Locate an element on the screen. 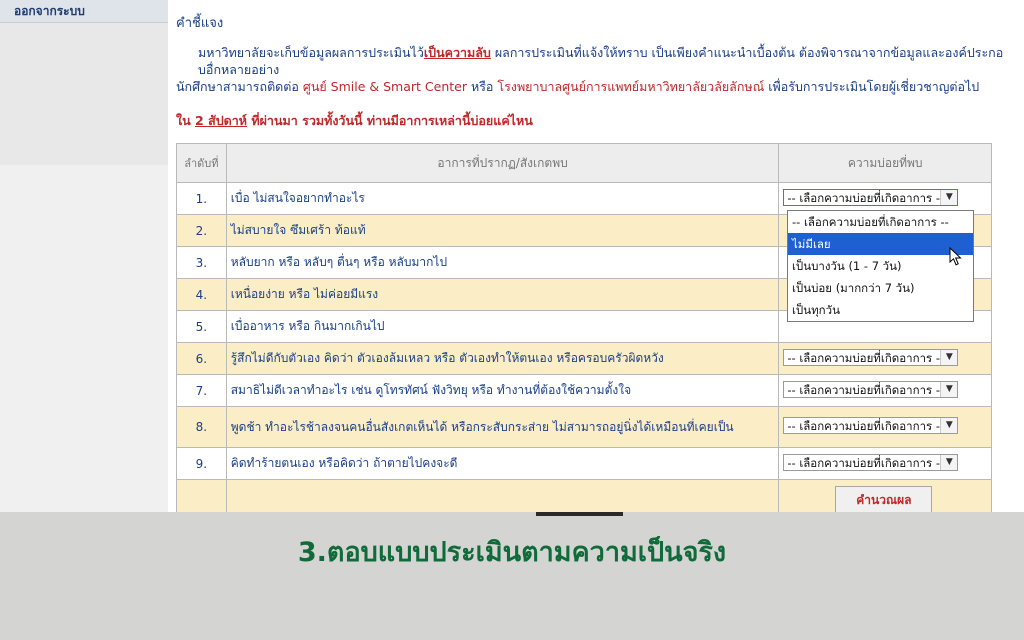  row-num: 4. is located at coordinates (201, 294).